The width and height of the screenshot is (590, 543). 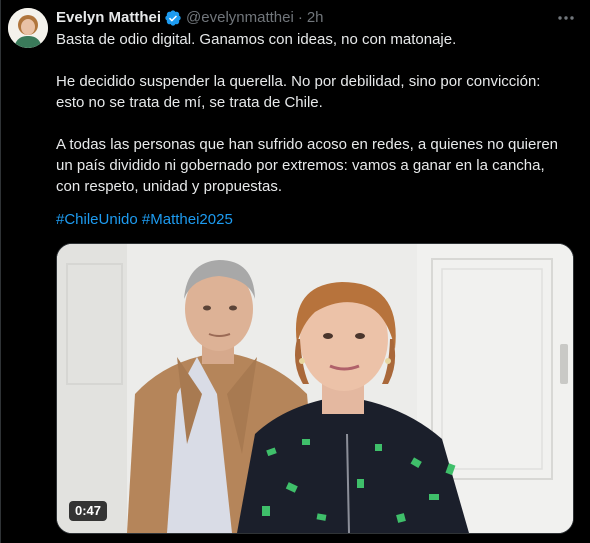 What do you see at coordinates (187, 219) in the screenshot?
I see `hashtag-matthei2025: #Matthei2025` at bounding box center [187, 219].